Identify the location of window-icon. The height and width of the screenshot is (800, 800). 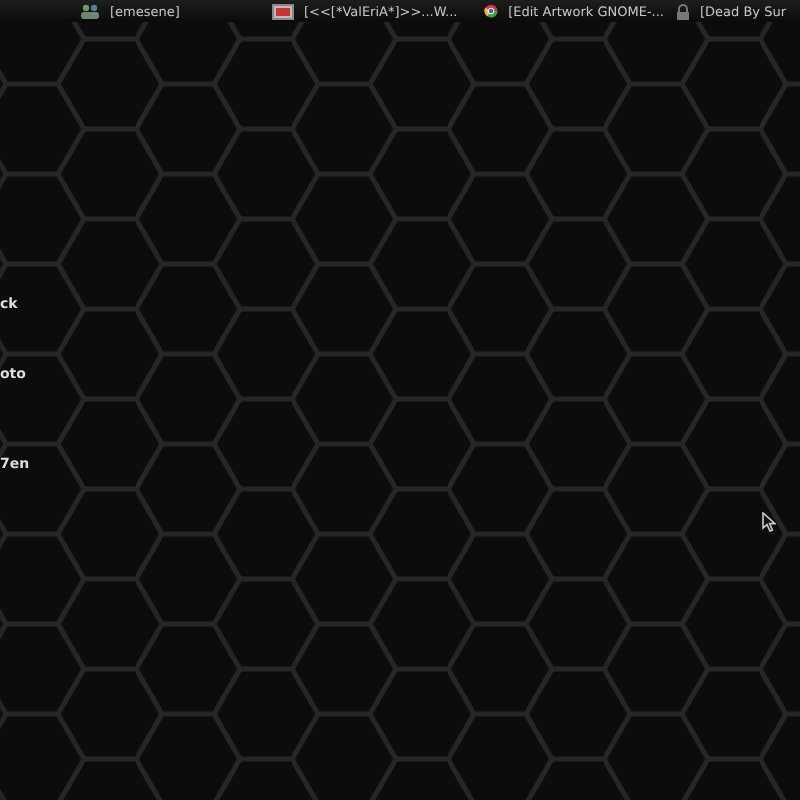
(283, 11).